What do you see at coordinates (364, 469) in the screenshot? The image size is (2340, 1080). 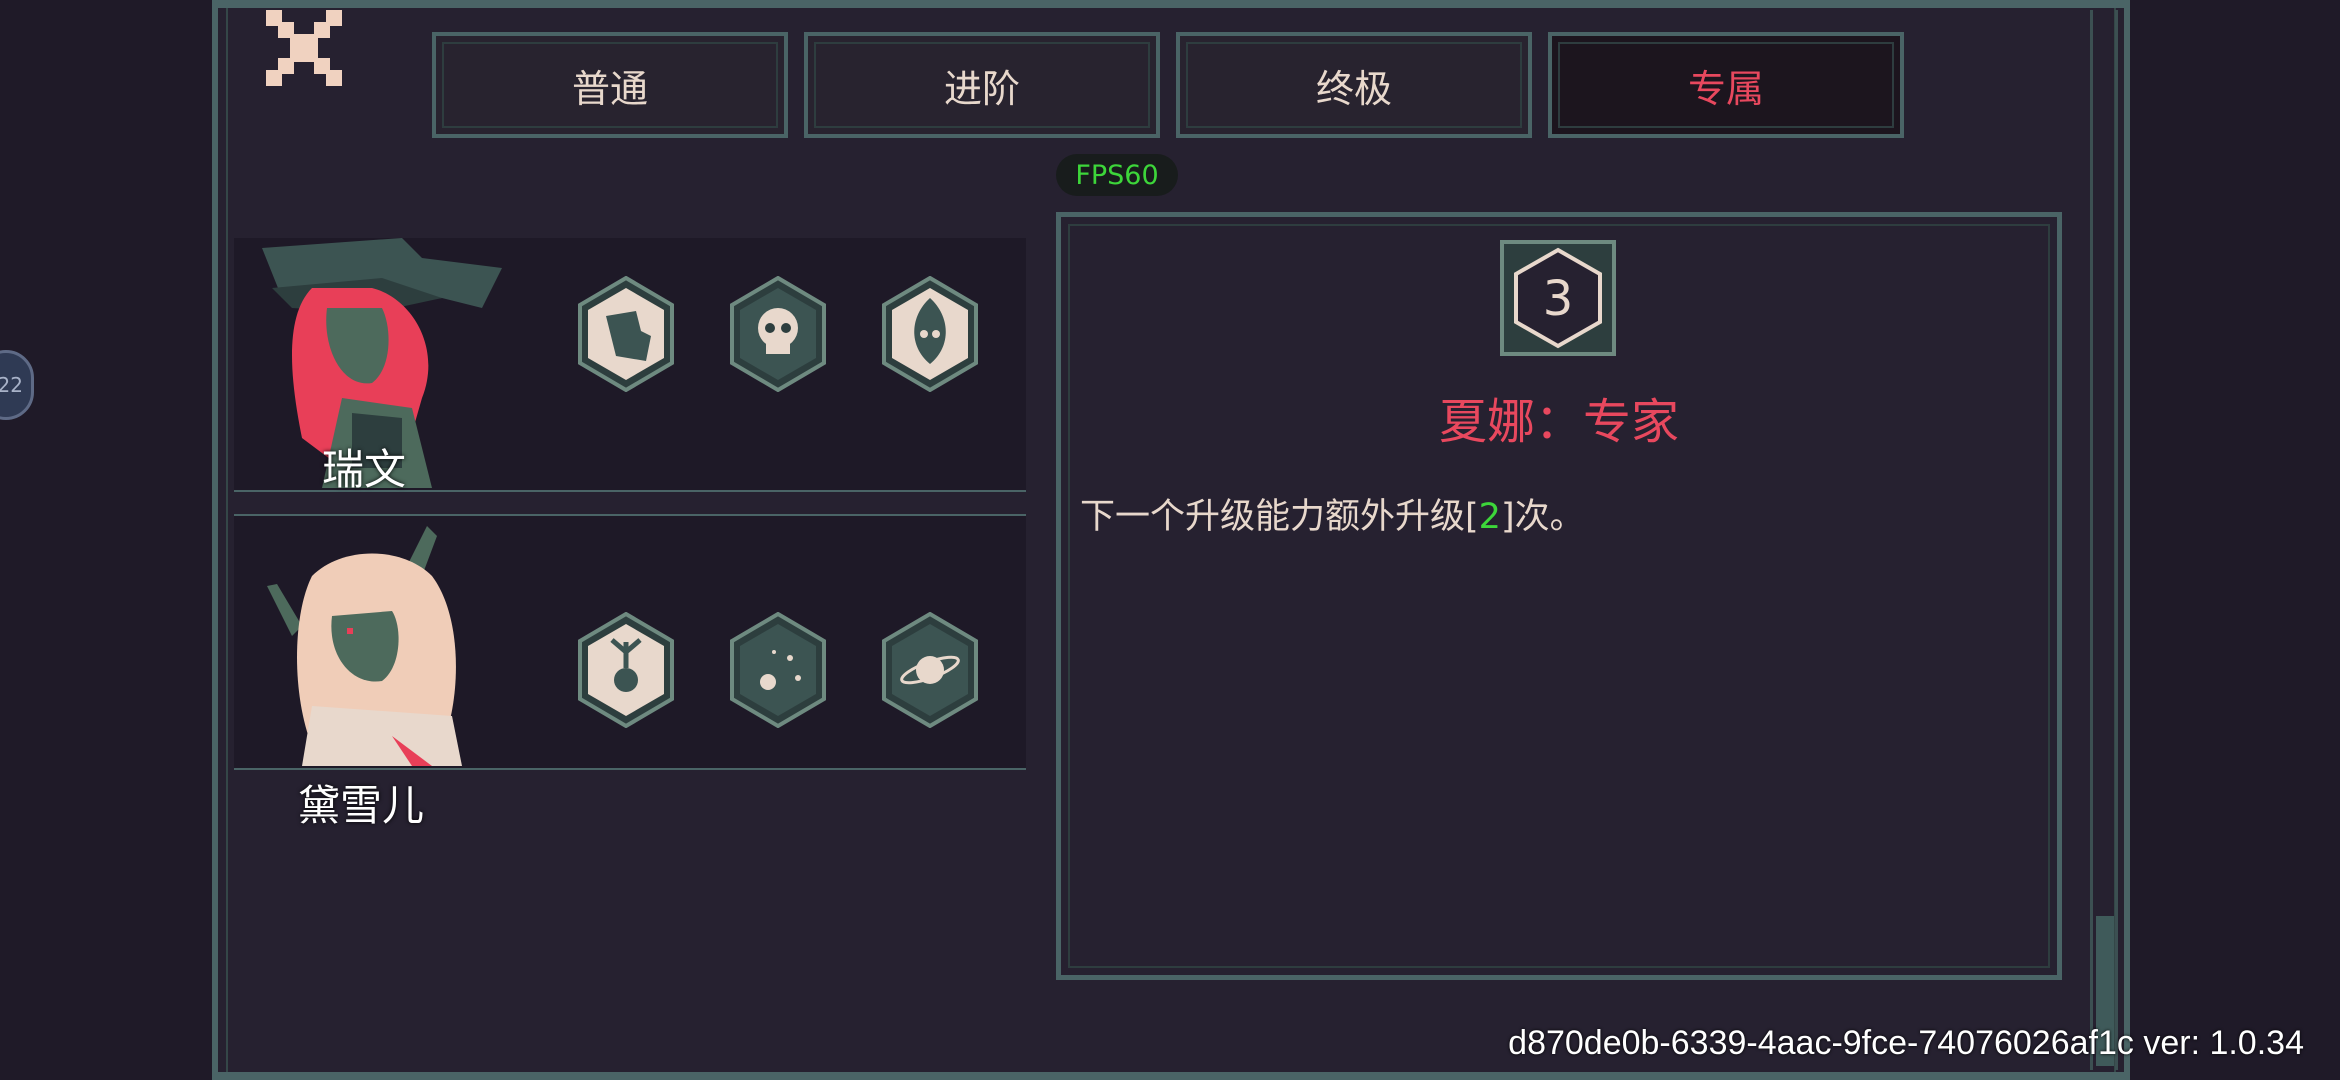 I see `character-name: 瑞文` at bounding box center [364, 469].